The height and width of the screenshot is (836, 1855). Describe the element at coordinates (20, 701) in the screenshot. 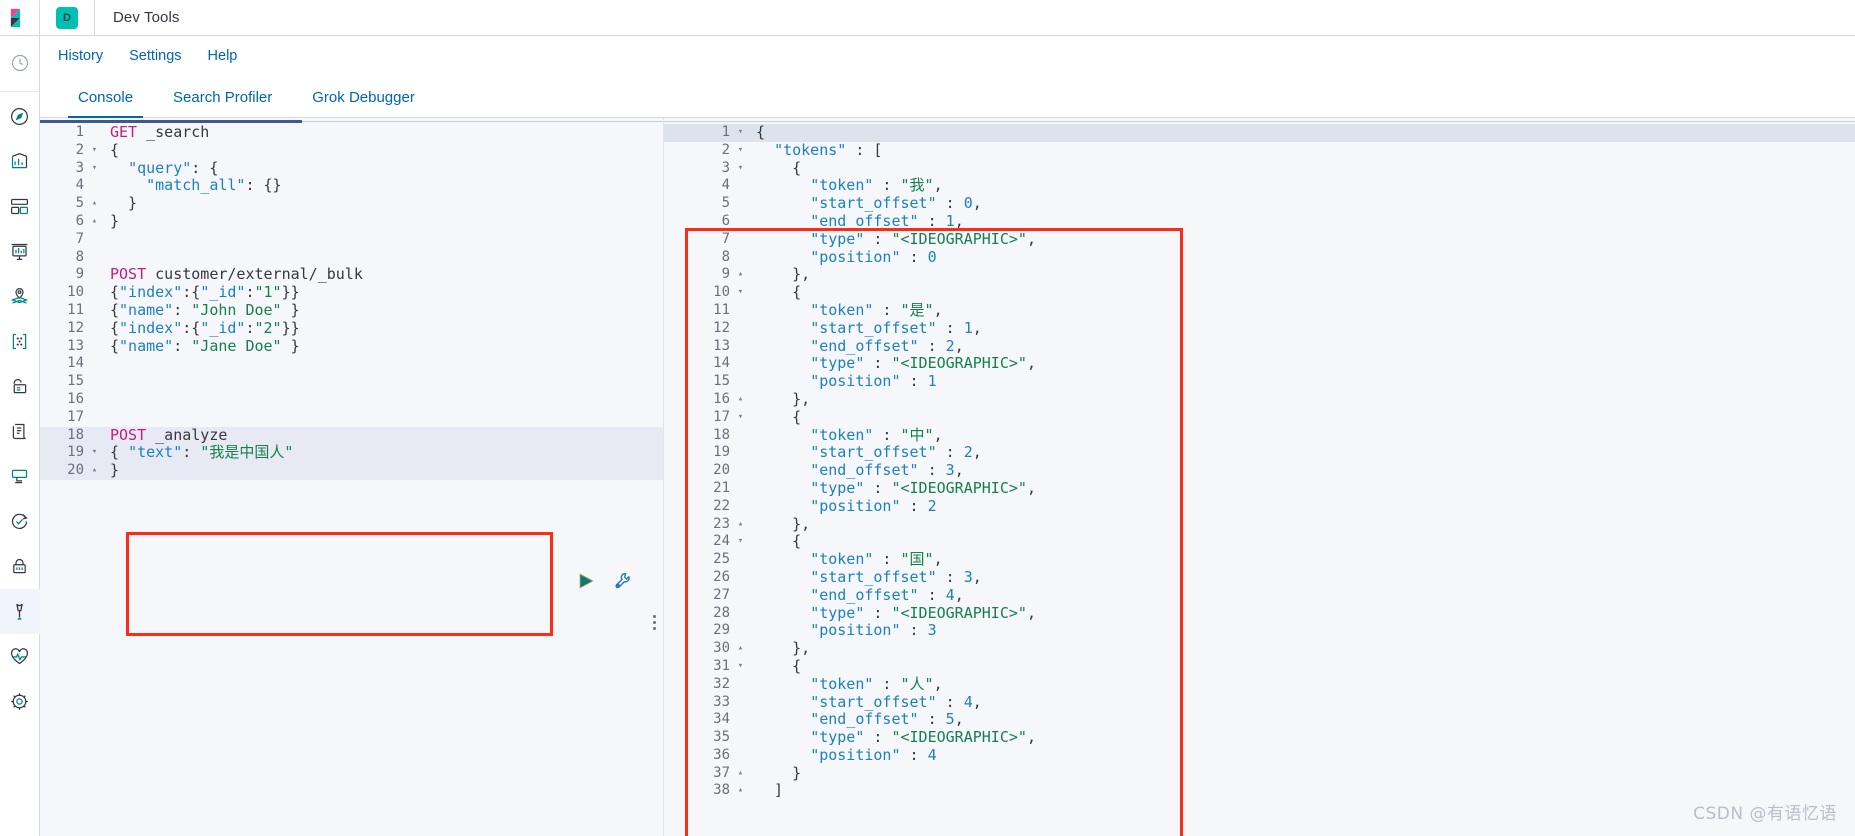

I see `sidebar-item-management` at that location.